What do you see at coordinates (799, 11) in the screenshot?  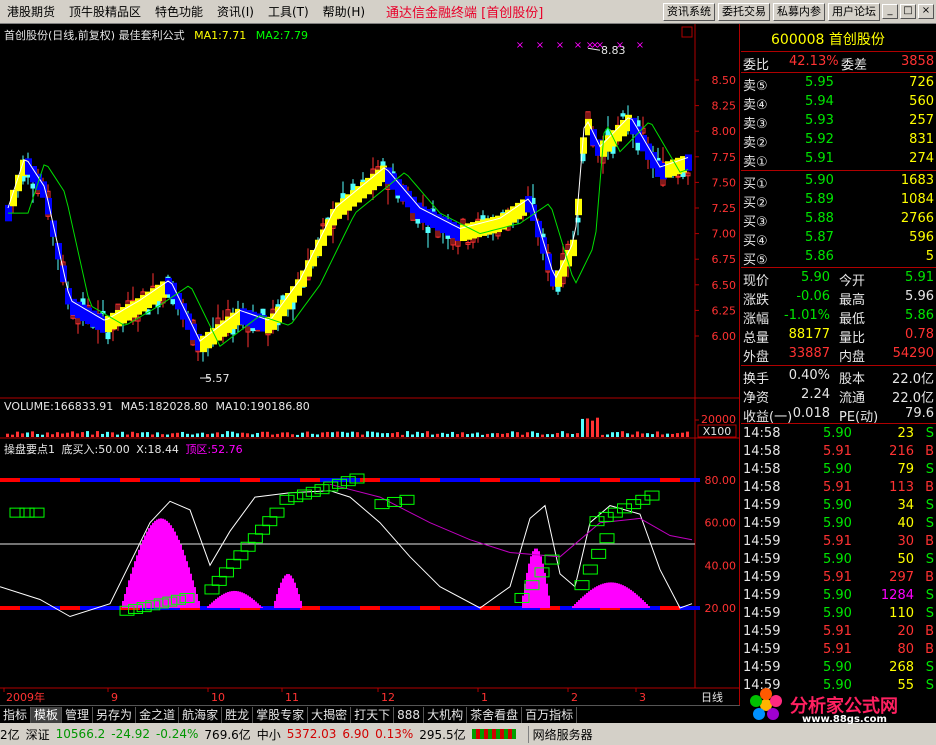 I see `private-fund-button: 私募内参` at bounding box center [799, 11].